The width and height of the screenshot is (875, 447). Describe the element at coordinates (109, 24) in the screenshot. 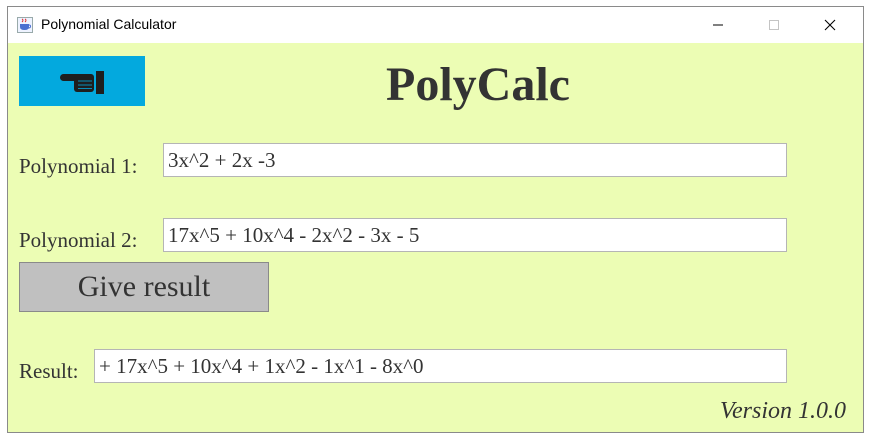

I see `window-title: Polynomial Calculator` at that location.